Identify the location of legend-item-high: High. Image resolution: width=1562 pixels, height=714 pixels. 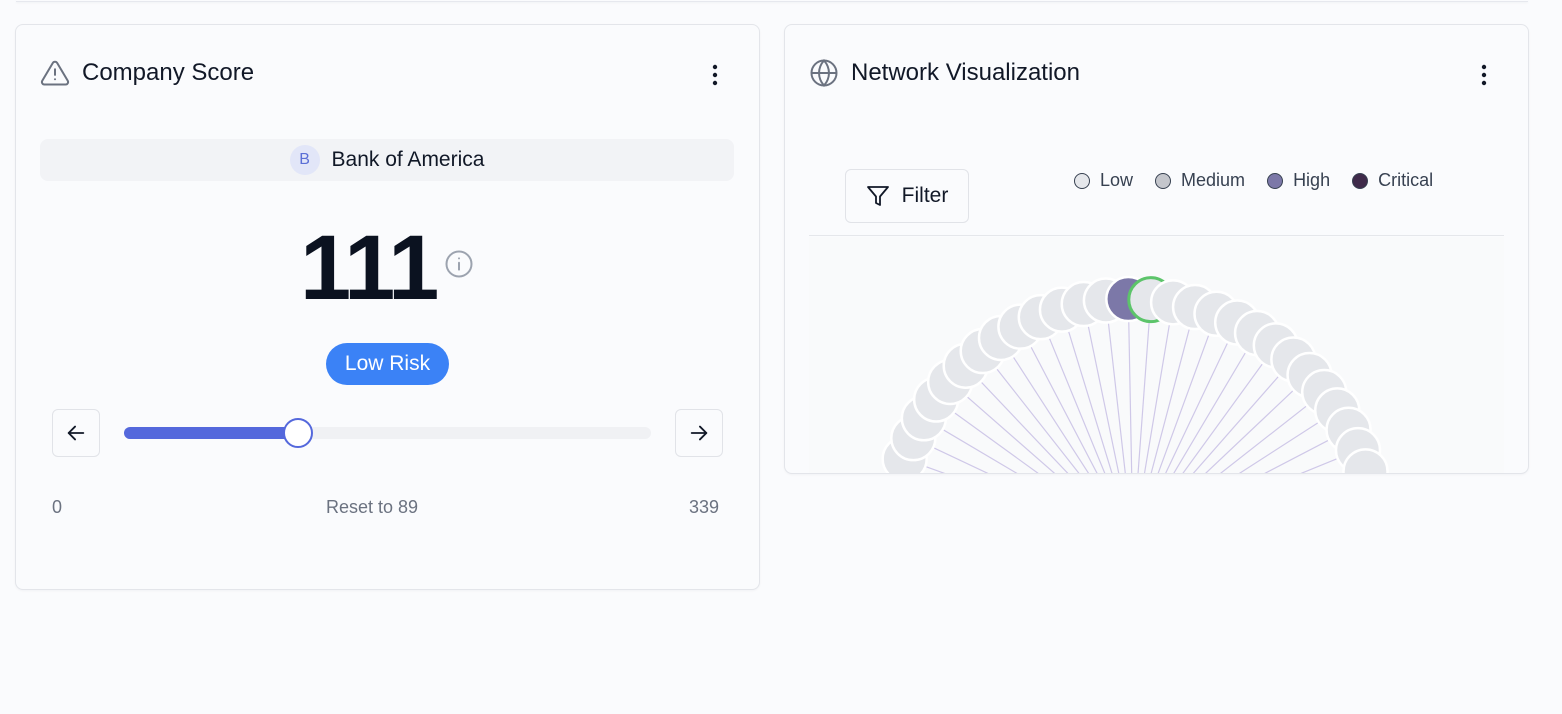
(1298, 180).